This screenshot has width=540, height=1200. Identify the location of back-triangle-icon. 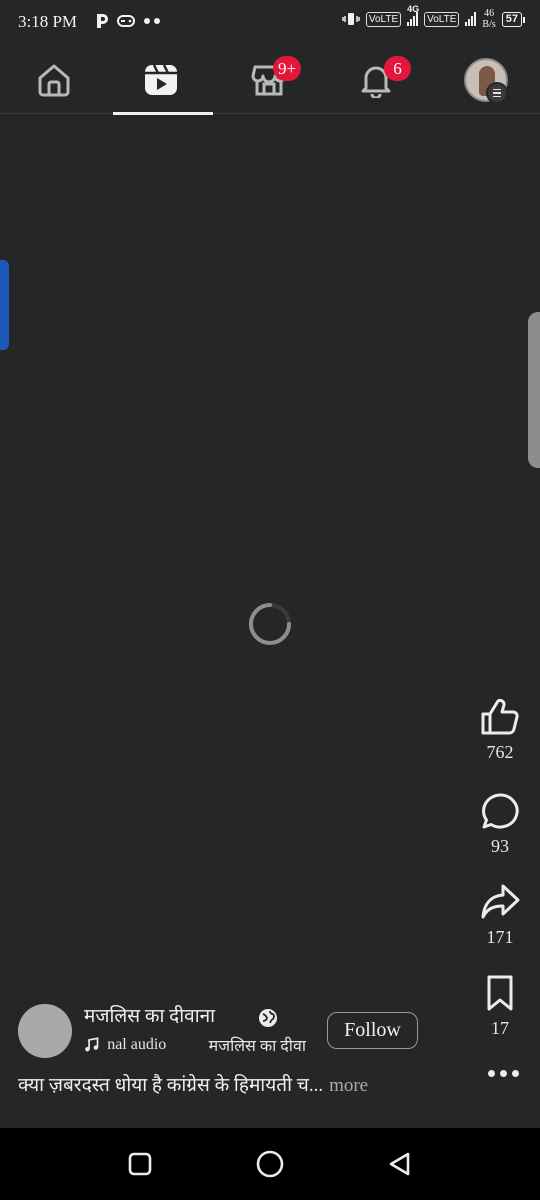
(399, 1164).